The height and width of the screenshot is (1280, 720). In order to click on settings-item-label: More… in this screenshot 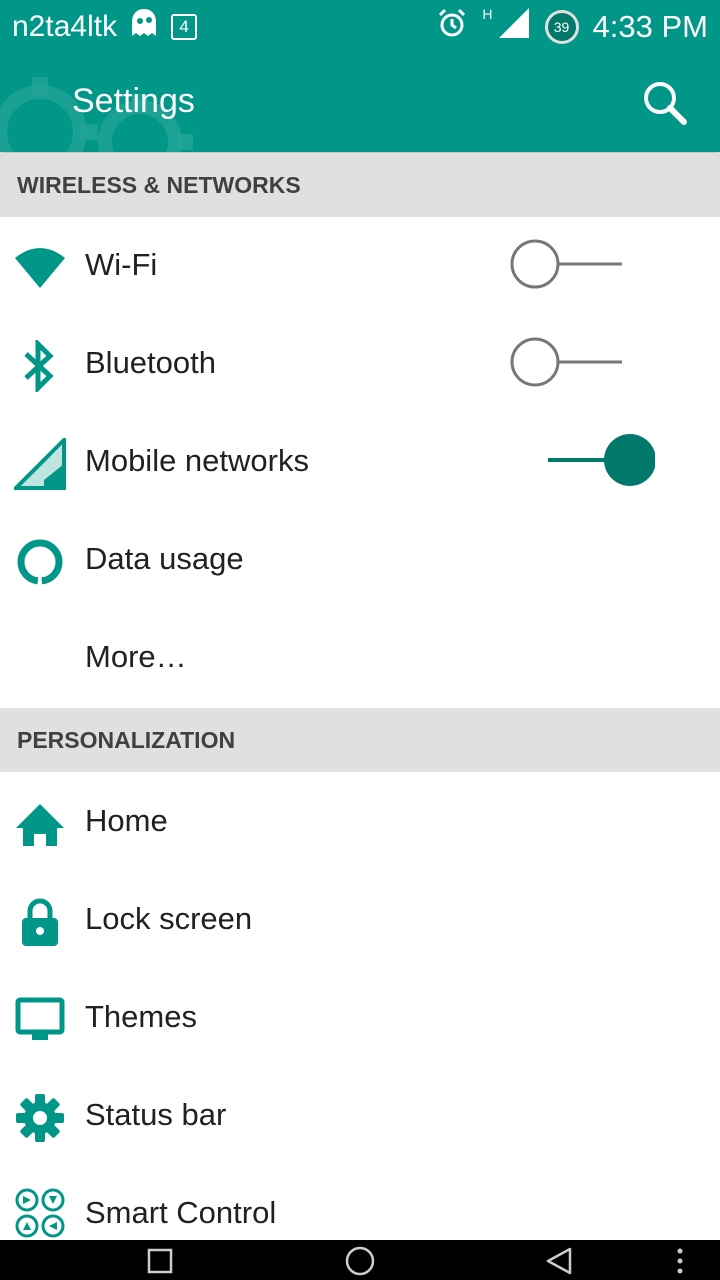, I will do `click(136, 656)`.